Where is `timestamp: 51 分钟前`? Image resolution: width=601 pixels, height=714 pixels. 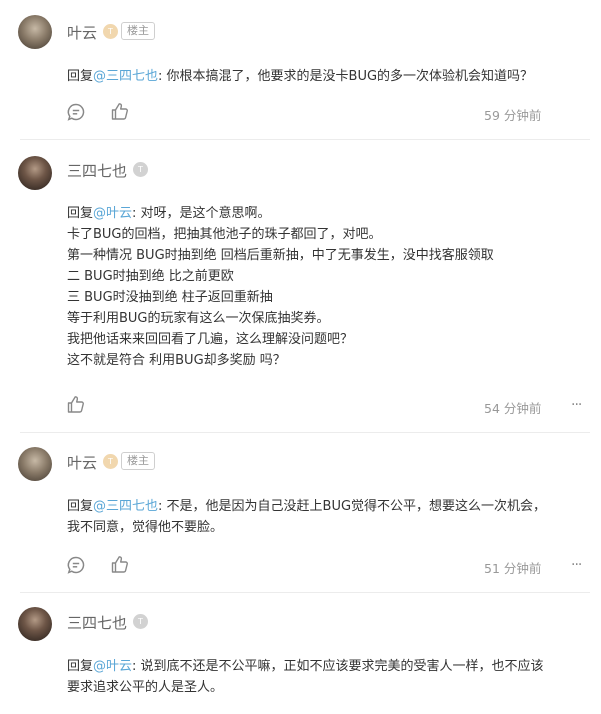 timestamp: 51 分钟前 is located at coordinates (513, 568).